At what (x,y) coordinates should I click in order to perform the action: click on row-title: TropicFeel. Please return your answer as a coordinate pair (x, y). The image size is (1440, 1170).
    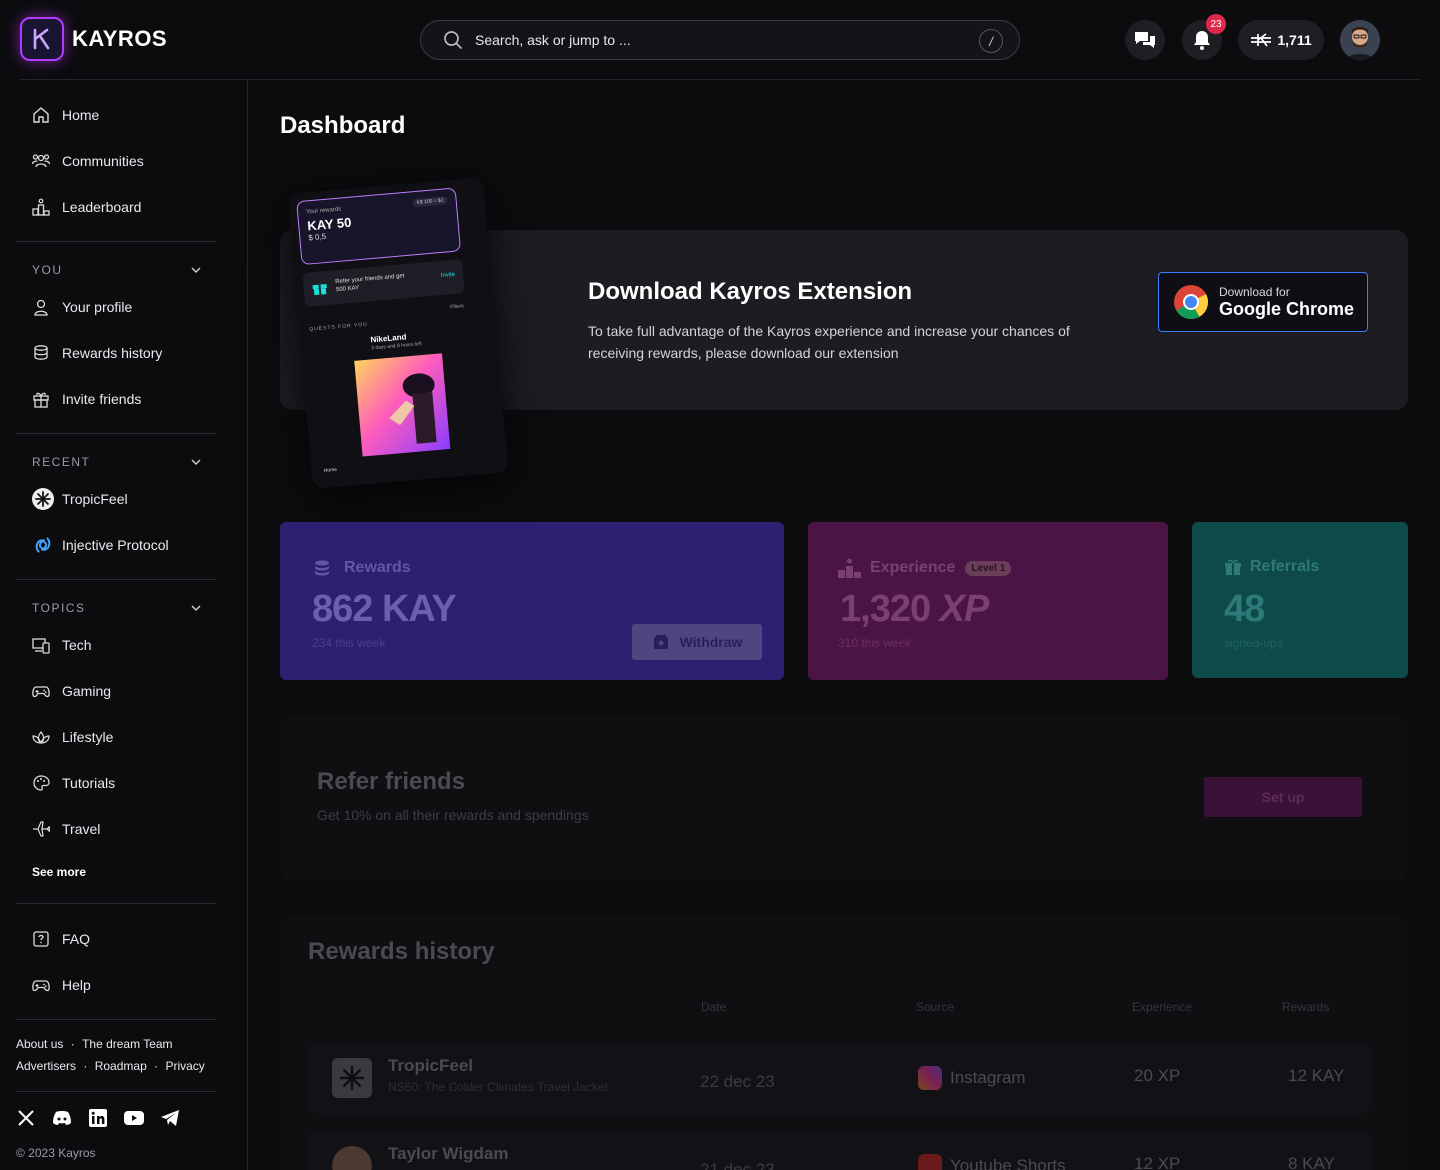
    Looking at the image, I should click on (431, 1065).